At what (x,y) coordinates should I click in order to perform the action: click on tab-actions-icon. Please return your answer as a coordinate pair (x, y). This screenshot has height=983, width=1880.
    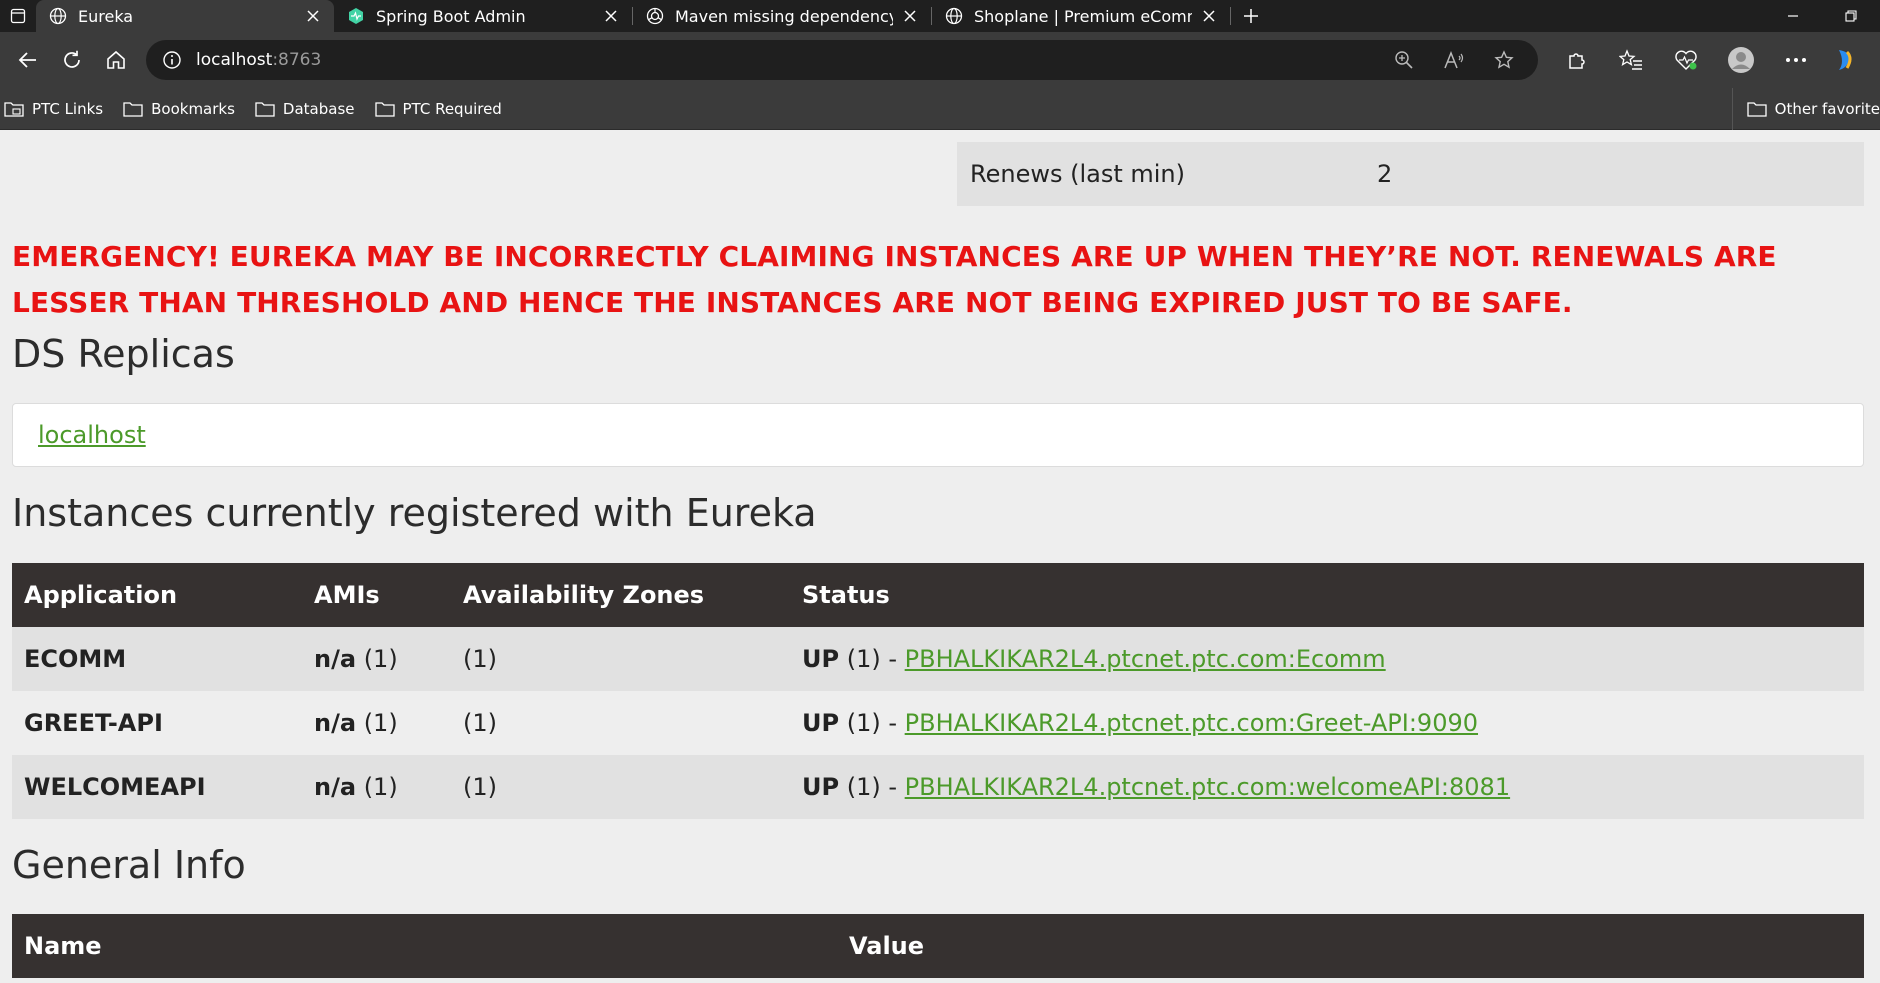
    Looking at the image, I should click on (18, 16).